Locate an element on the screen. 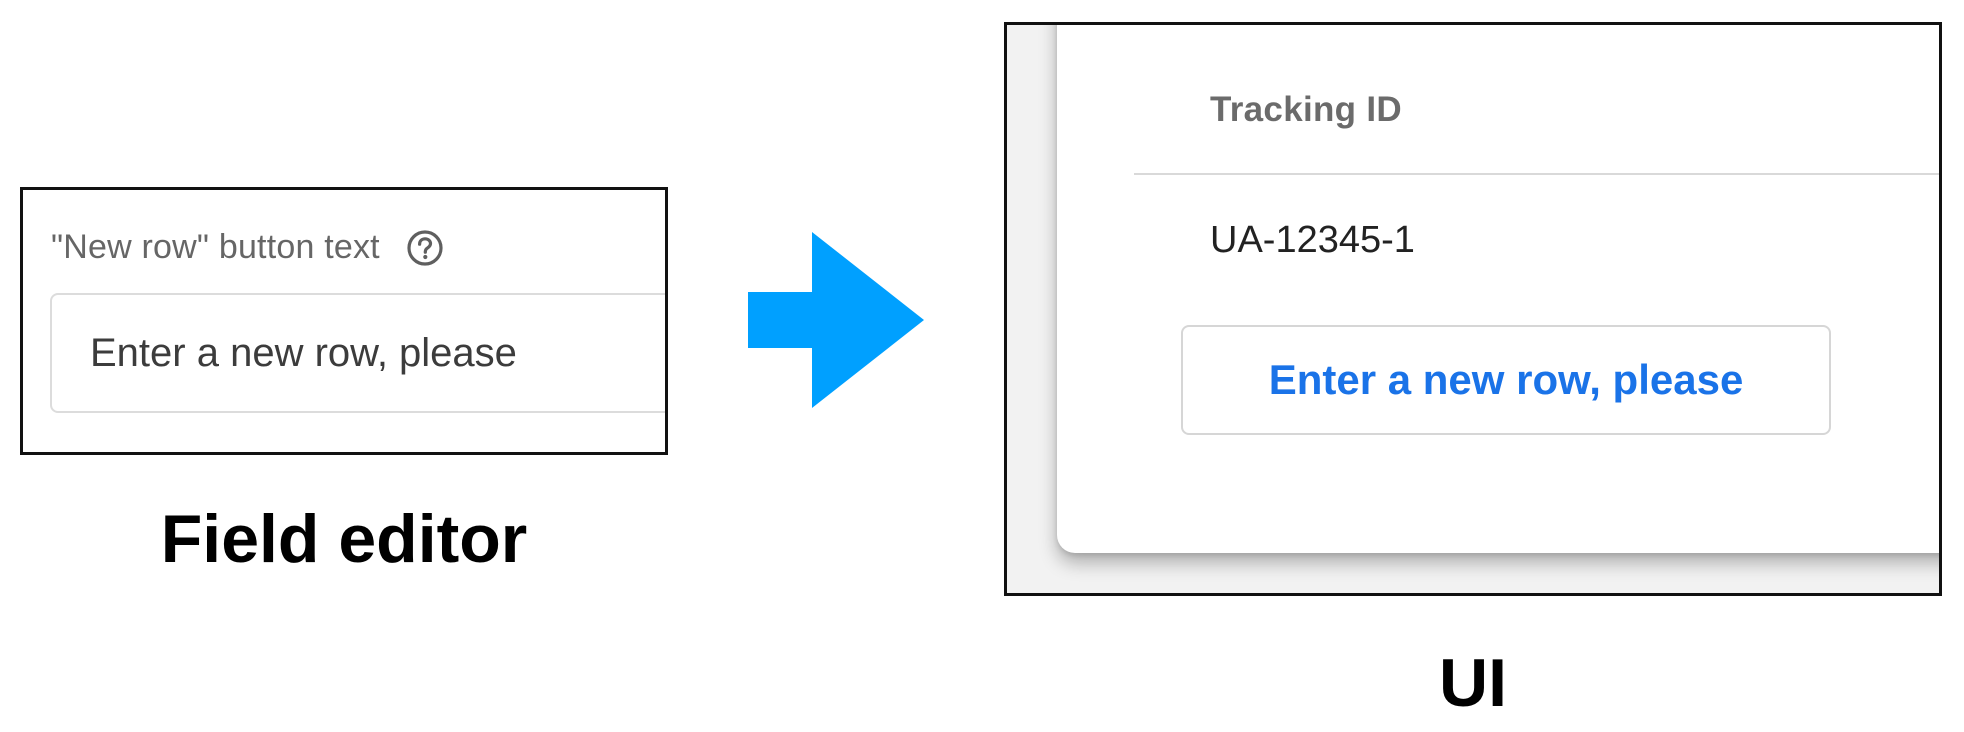 Image resolution: width=1964 pixels, height=732 pixels. new-row-button-label: Enter a new row, please is located at coordinates (1506, 379).